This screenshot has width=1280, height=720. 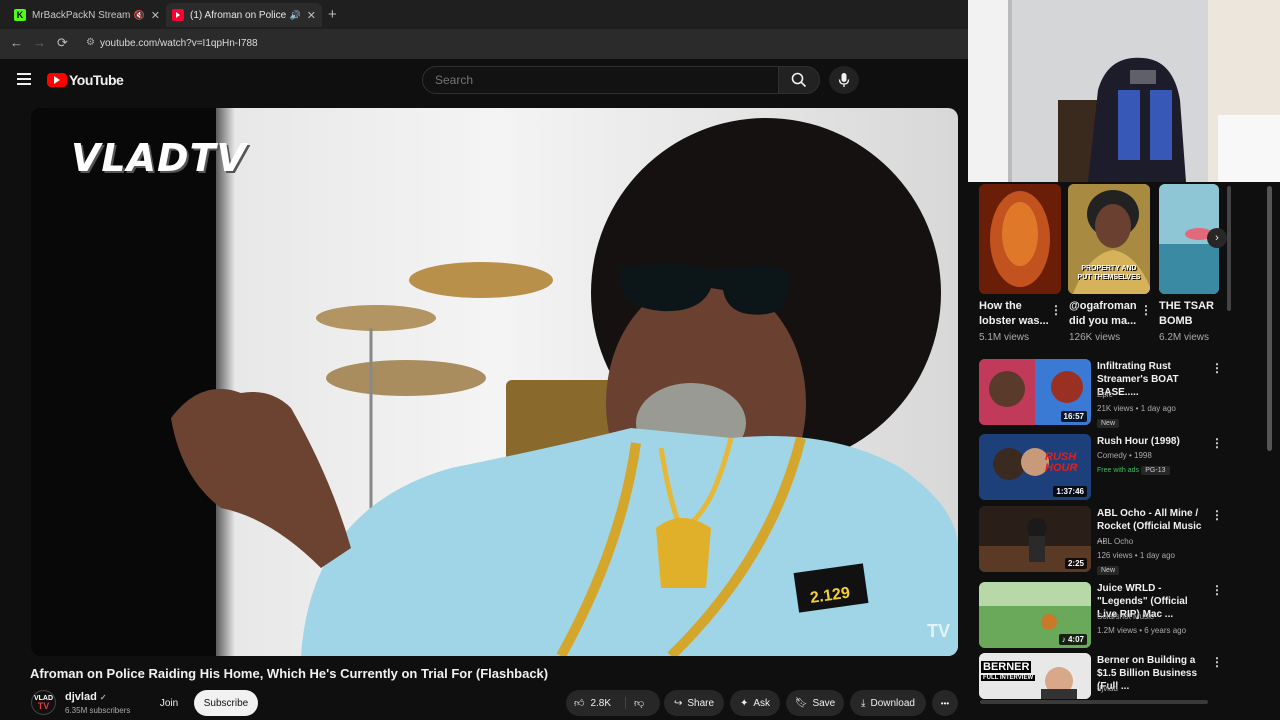 What do you see at coordinates (634, 703) in the screenshot?
I see `dislike-icon: 👎︎` at bounding box center [634, 703].